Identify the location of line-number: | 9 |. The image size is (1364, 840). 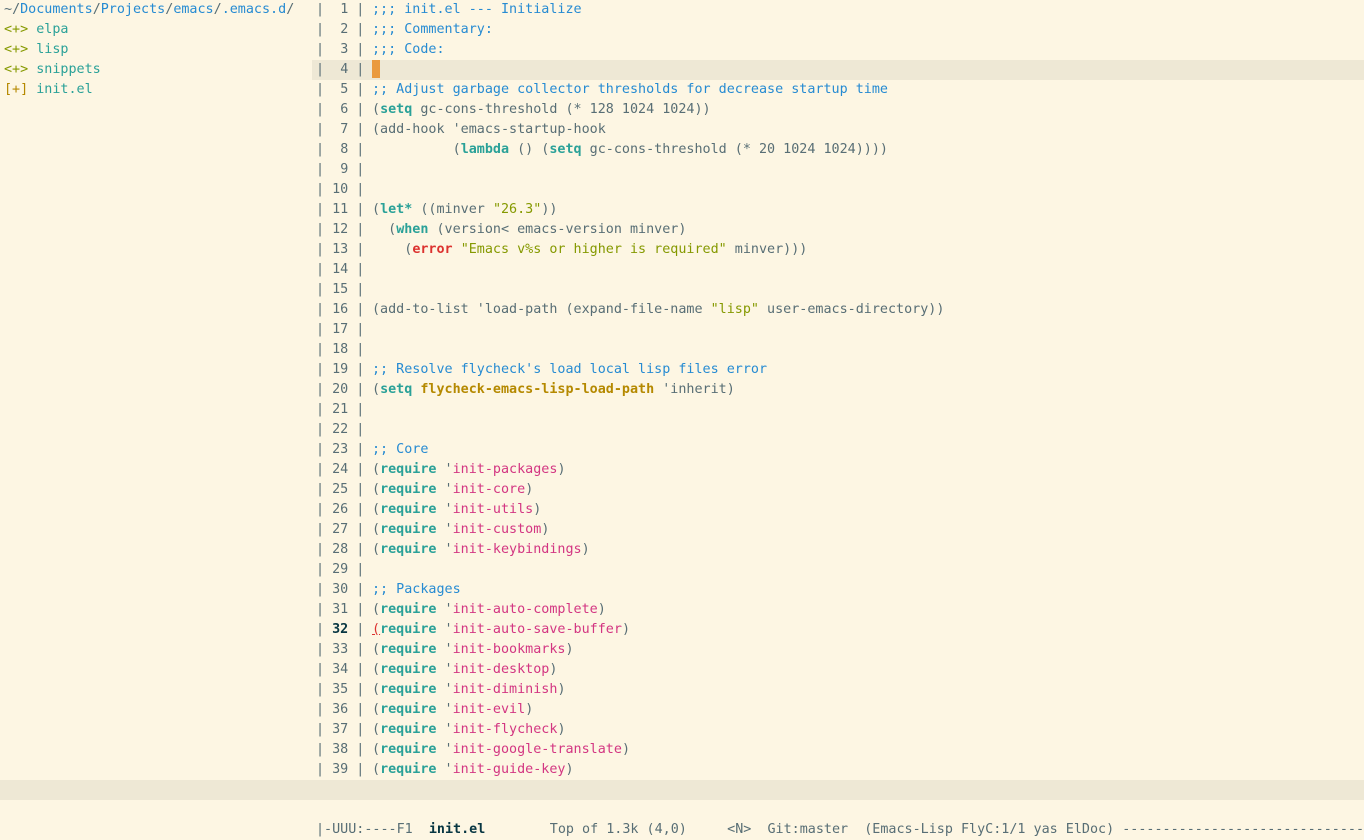
(340, 169).